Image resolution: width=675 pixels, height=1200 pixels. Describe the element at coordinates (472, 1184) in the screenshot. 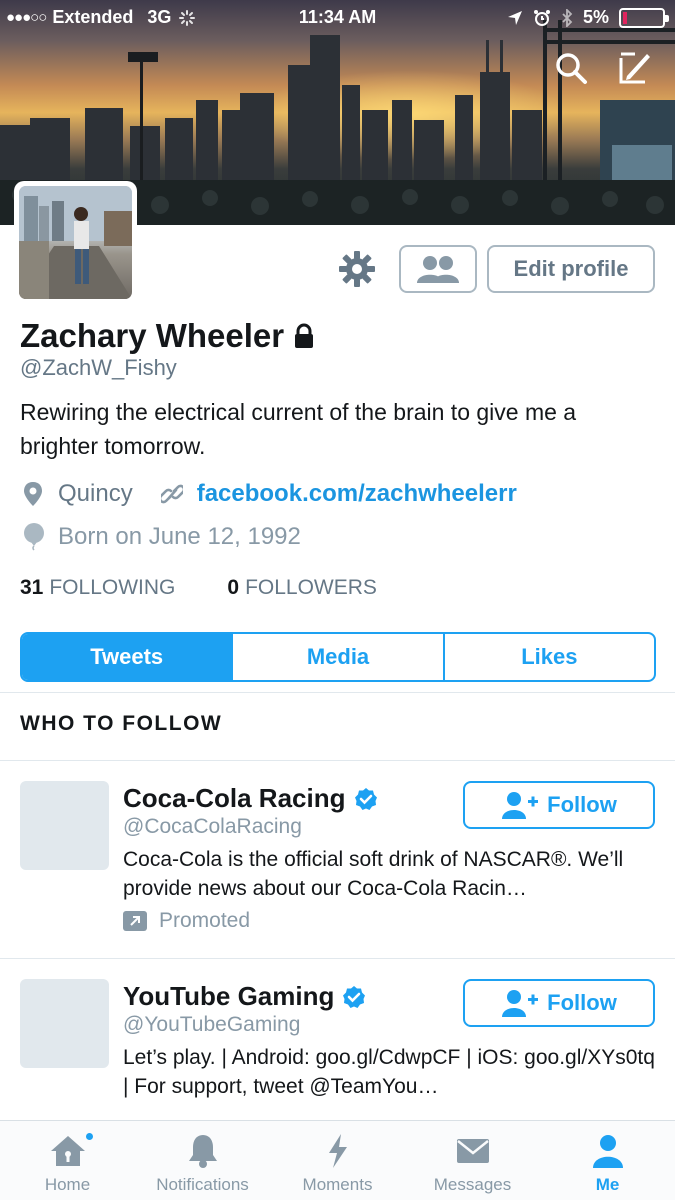

I see `nav-messages-label: Messages` at that location.